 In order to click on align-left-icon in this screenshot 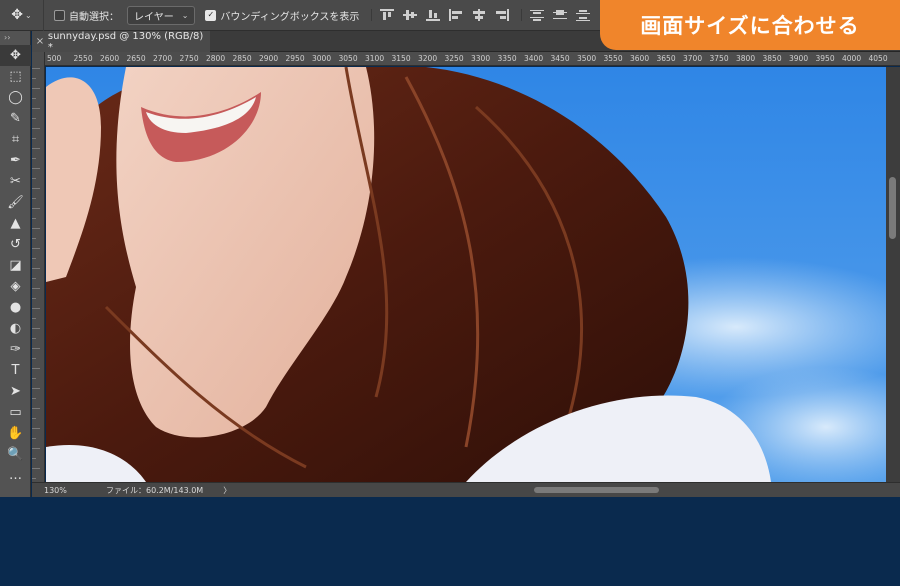, I will do `click(456, 15)`.